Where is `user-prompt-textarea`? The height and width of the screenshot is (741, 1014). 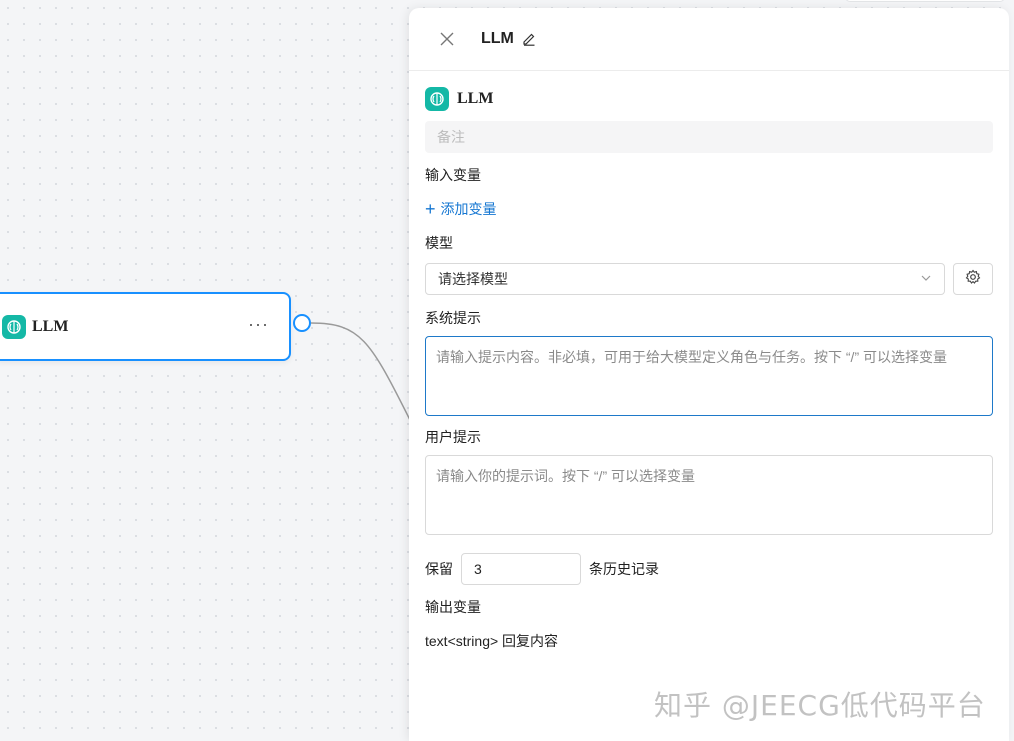
user-prompt-textarea is located at coordinates (709, 495).